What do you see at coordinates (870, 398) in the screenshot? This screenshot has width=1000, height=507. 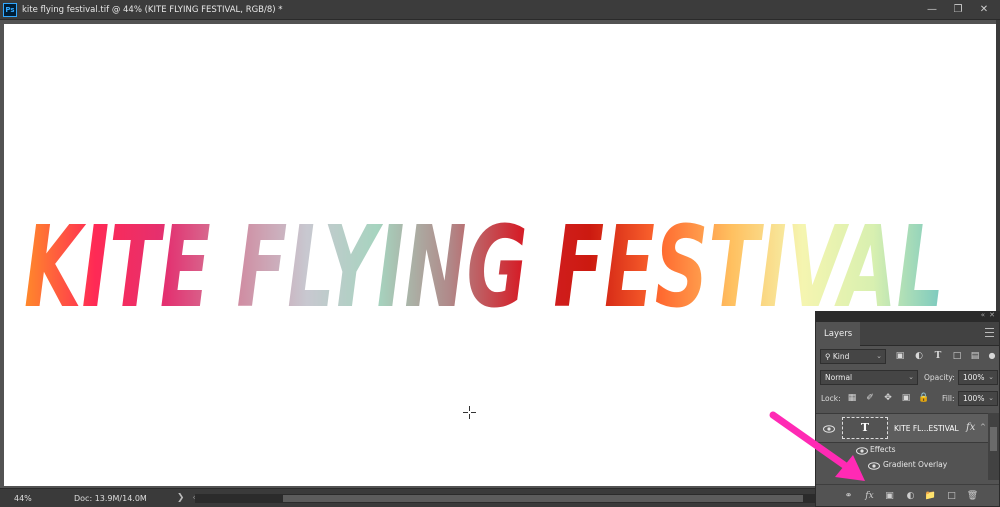 I see `lock-image-pixels-icon: ✐` at bounding box center [870, 398].